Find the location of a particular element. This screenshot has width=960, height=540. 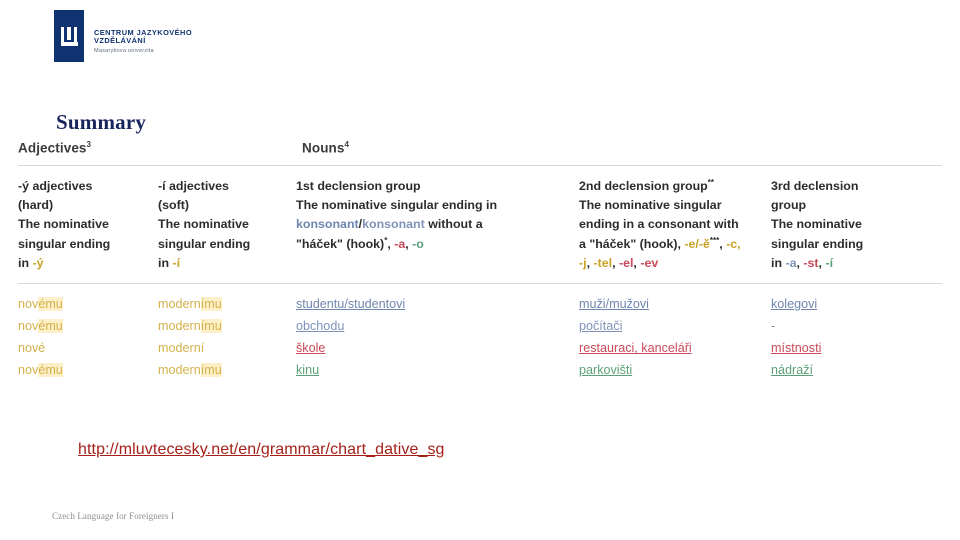

examples-hard-adjectives: novému novému nové novému is located at coordinates (88, 338).